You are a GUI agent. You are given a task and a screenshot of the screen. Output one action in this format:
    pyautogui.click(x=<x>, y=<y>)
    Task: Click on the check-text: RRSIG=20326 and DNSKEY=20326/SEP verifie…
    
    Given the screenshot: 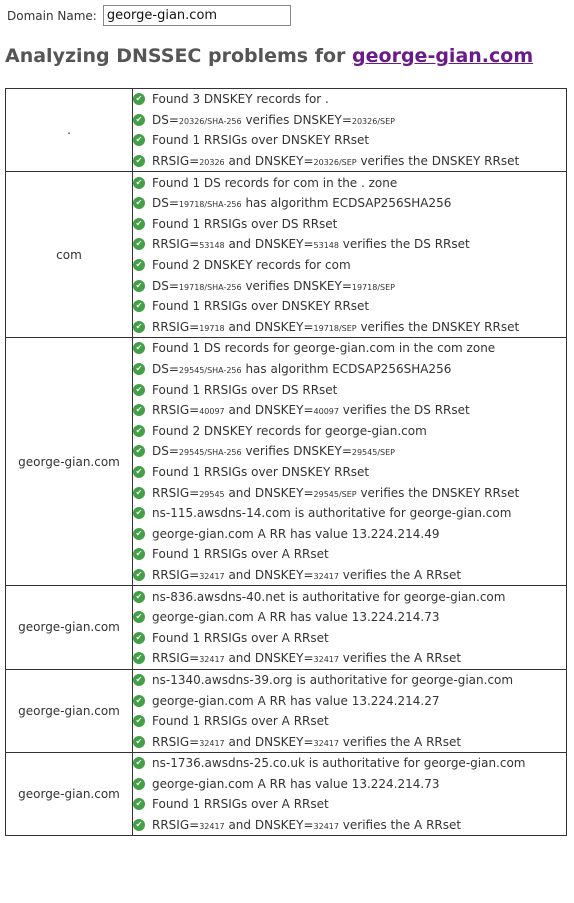 What is the action you would take?
    pyautogui.click(x=336, y=161)
    